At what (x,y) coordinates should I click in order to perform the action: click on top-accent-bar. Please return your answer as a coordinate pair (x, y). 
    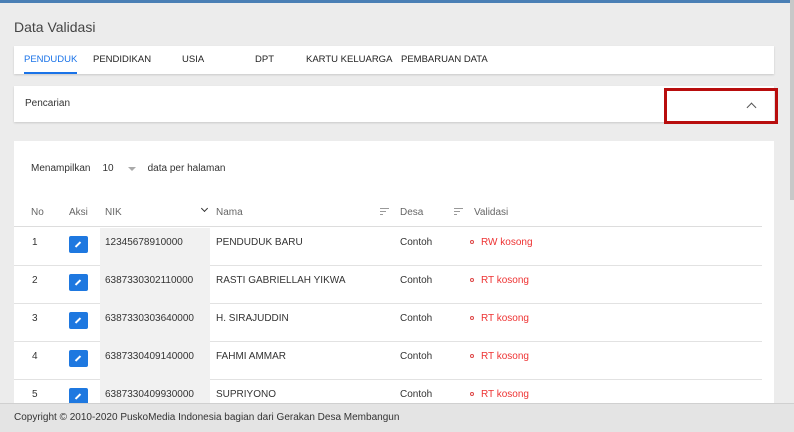
    Looking at the image, I should click on (397, 1).